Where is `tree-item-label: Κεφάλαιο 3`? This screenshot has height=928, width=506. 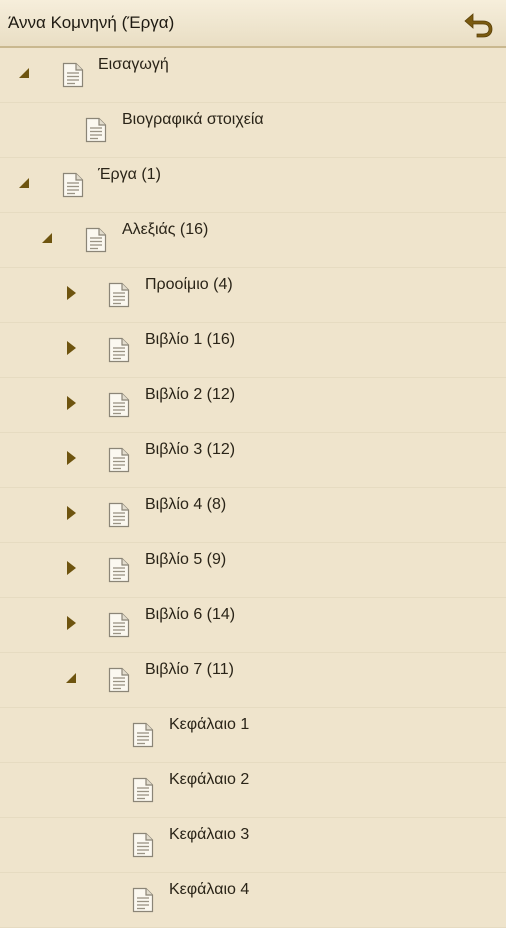
tree-item-label: Κεφάλαιο 3 is located at coordinates (209, 834).